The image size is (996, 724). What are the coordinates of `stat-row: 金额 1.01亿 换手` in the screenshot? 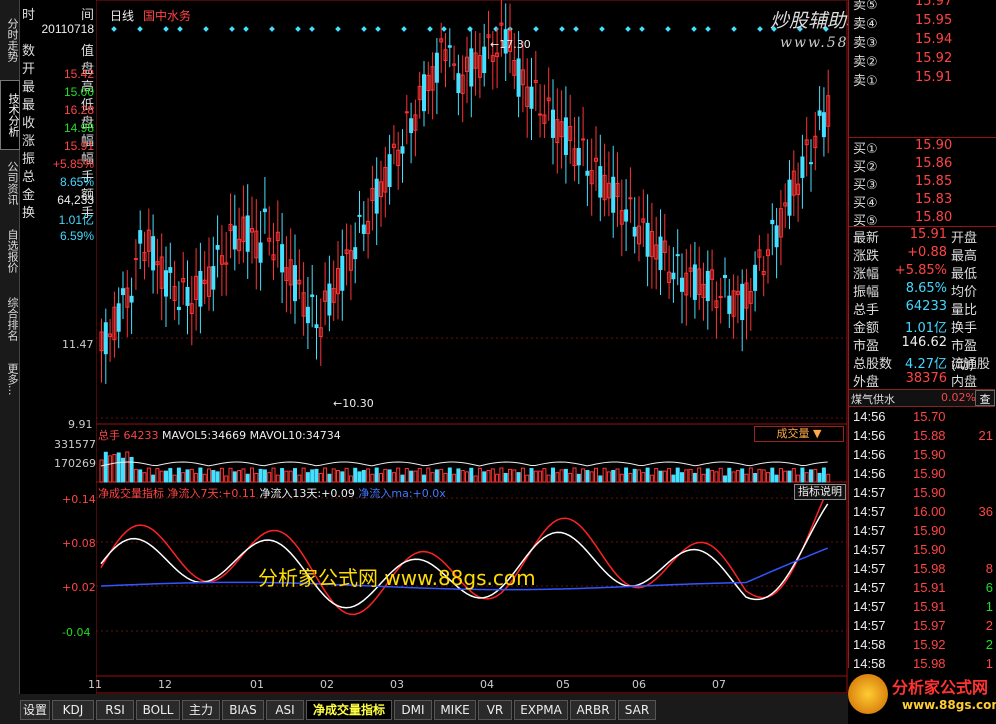 It's located at (923, 326).